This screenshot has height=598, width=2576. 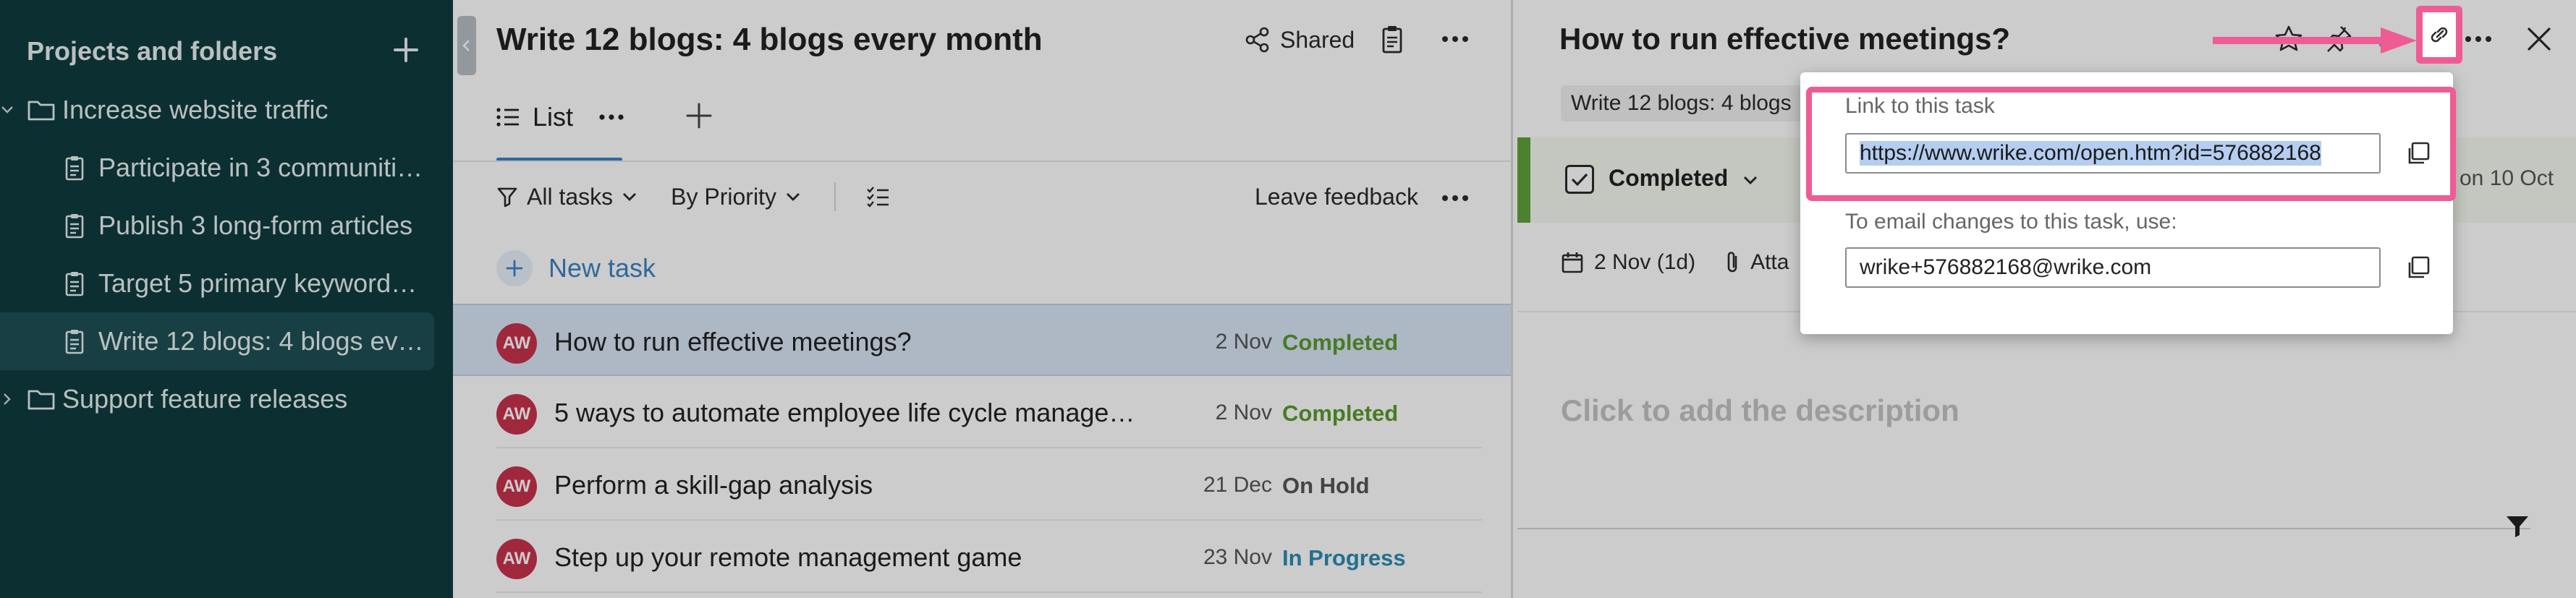 I want to click on status-color-edge, so click(x=1524, y=180).